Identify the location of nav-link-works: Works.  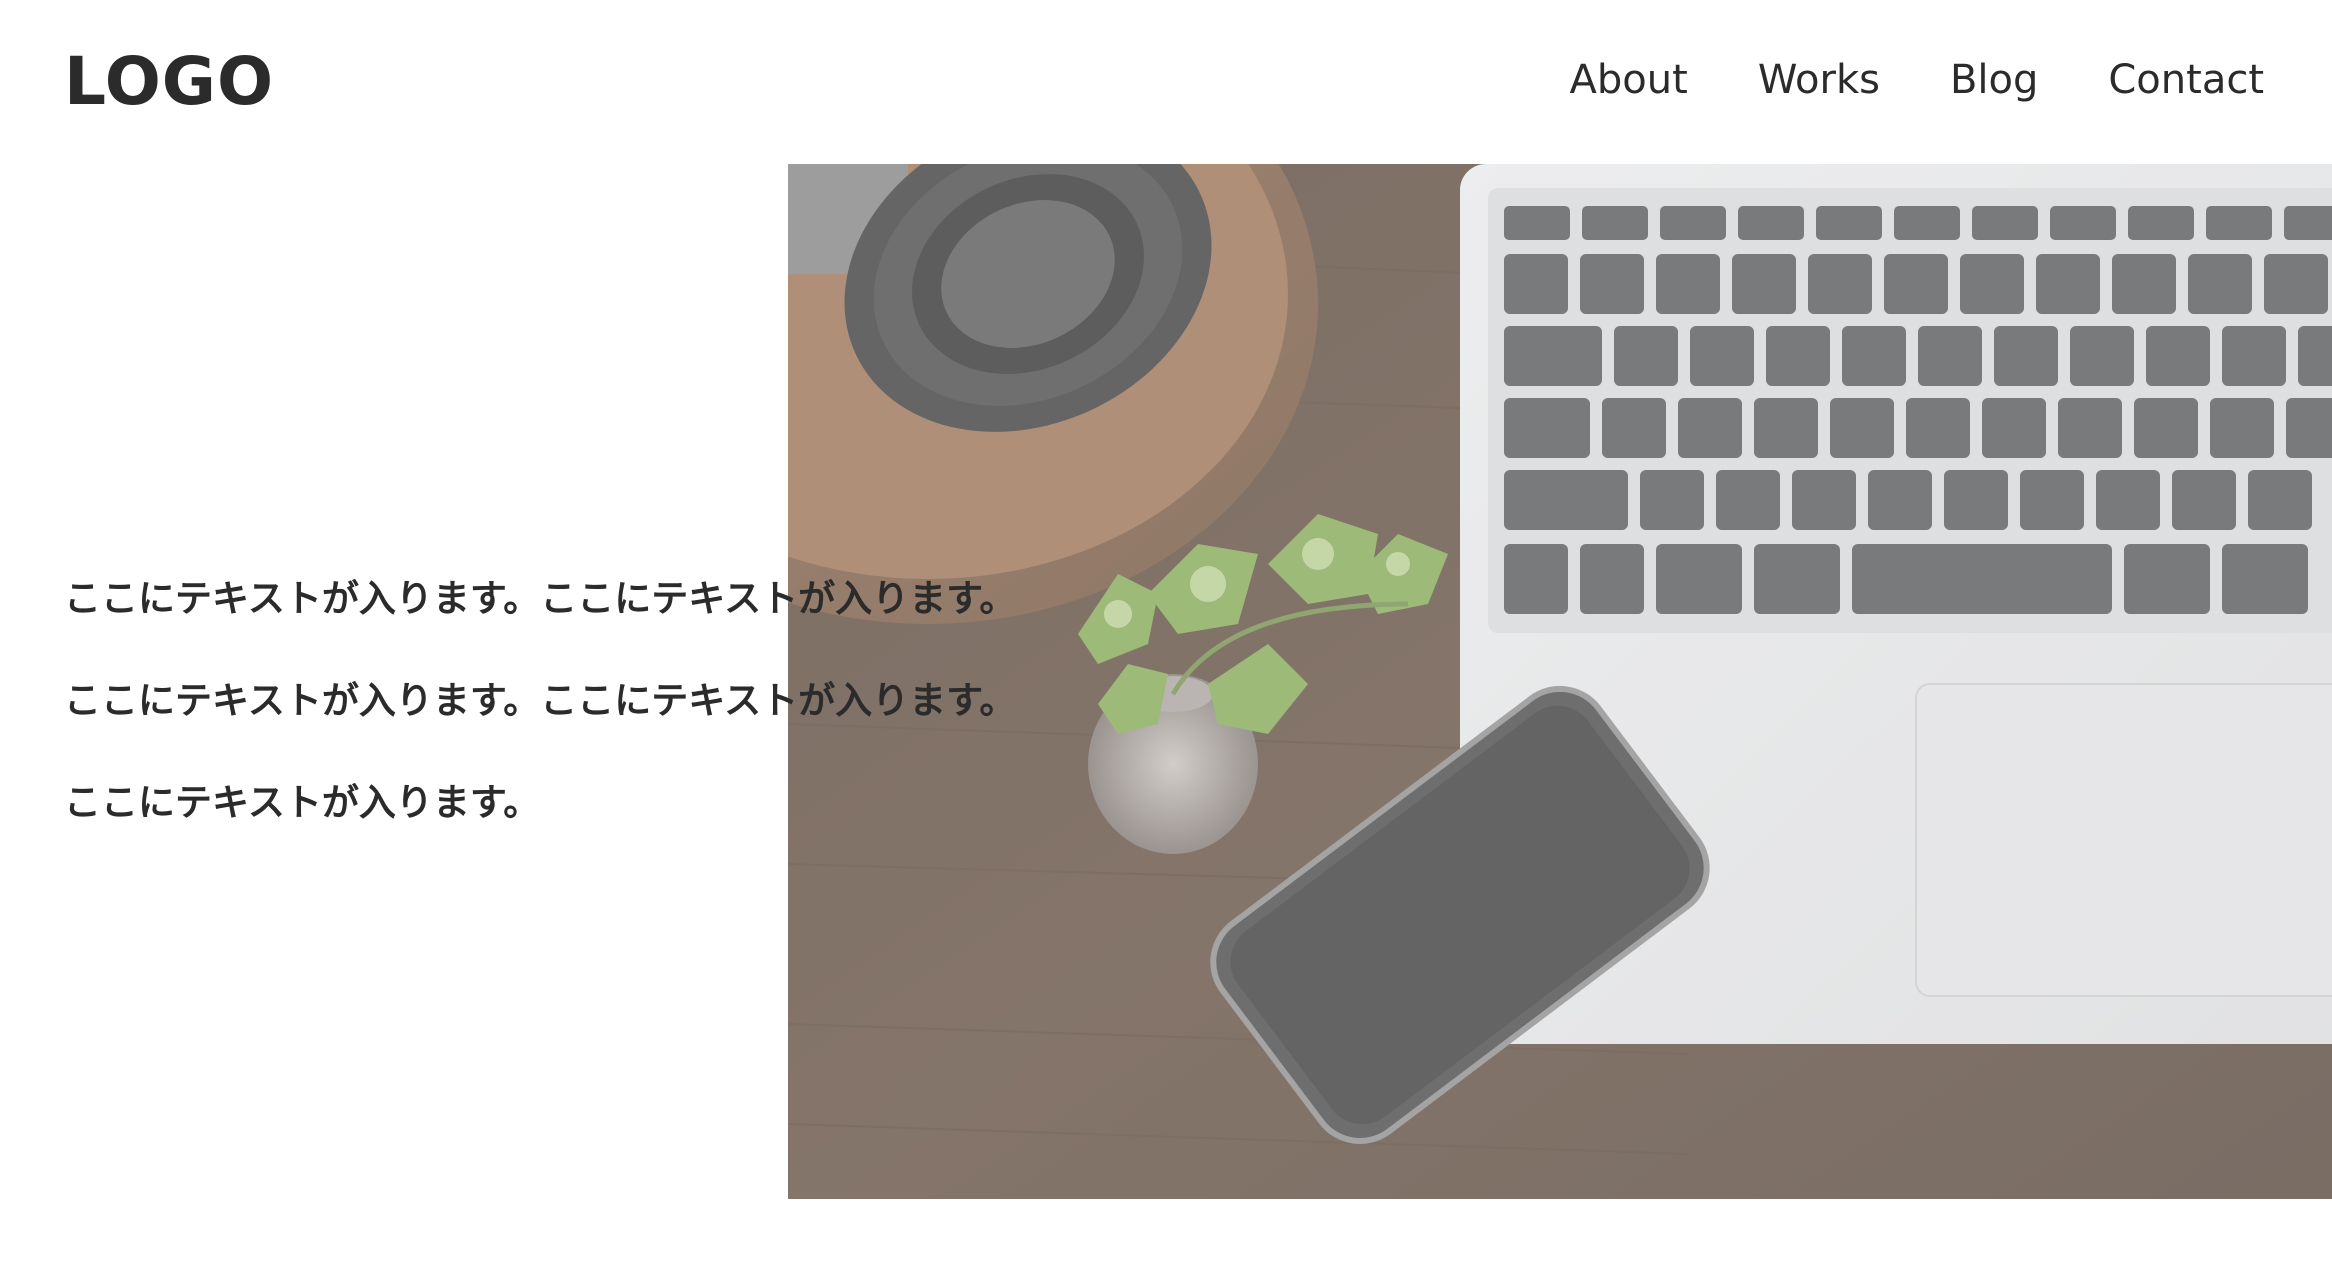
(1819, 80).